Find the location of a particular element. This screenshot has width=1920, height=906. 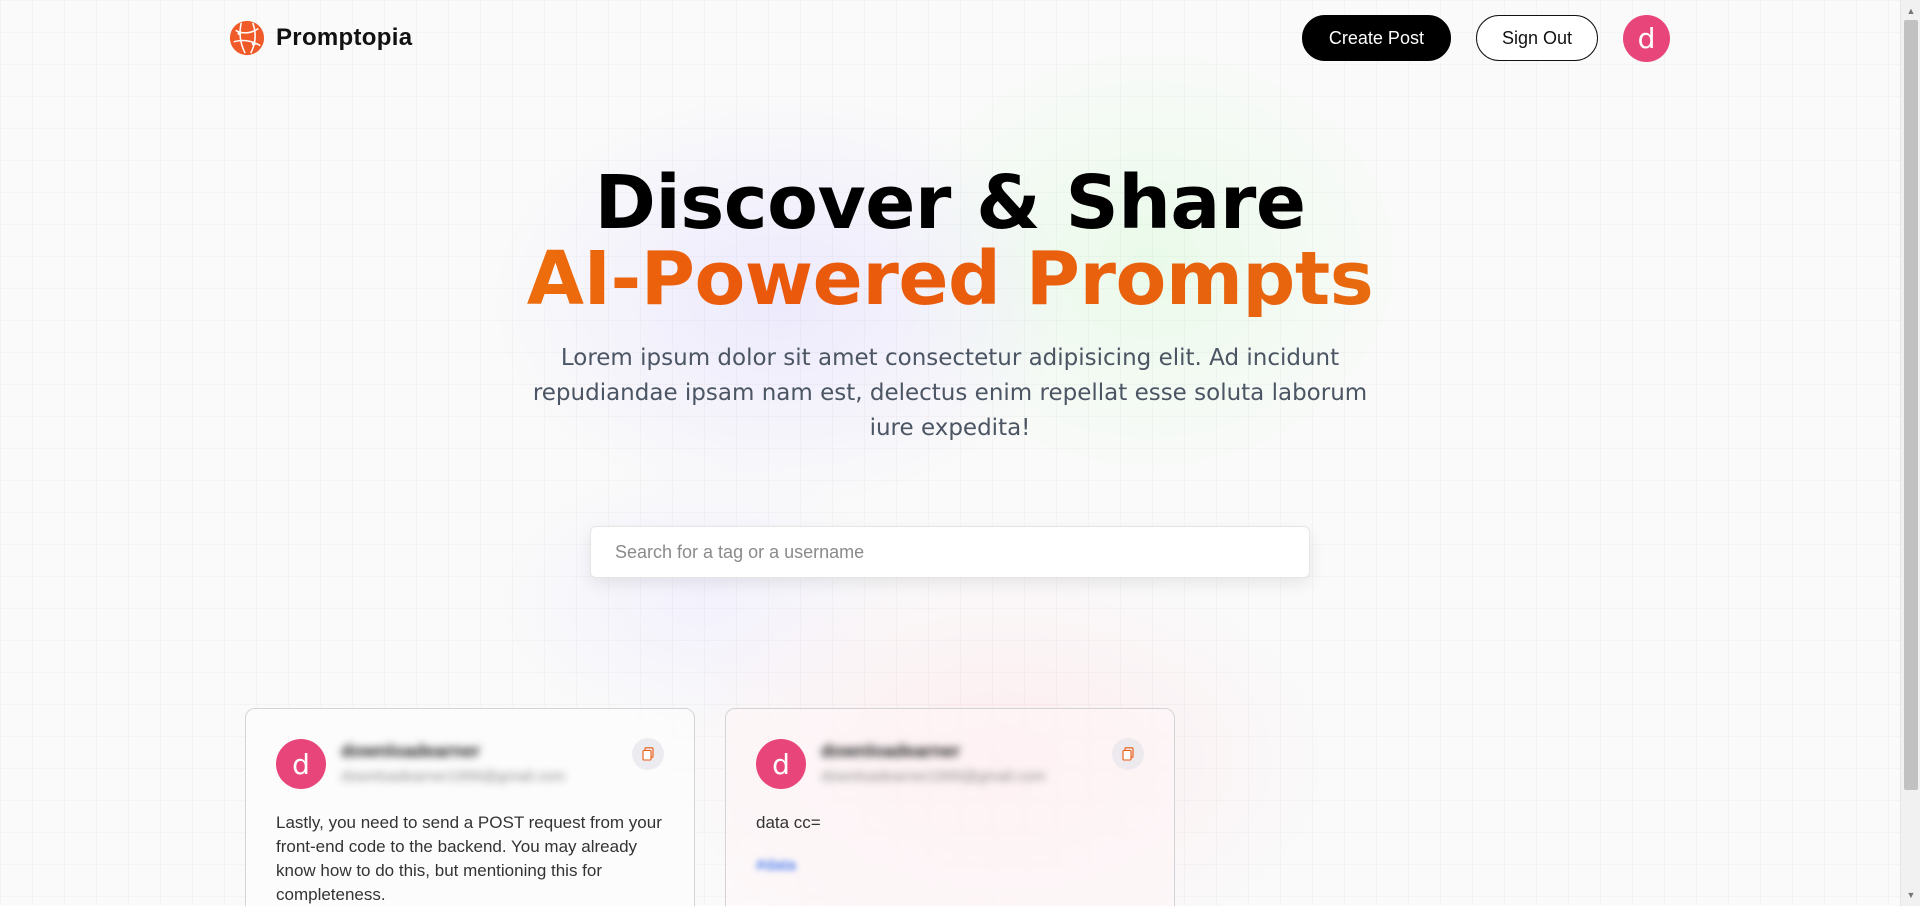

scroll-up-arrow-icon: ▲ is located at coordinates (1910, 11).